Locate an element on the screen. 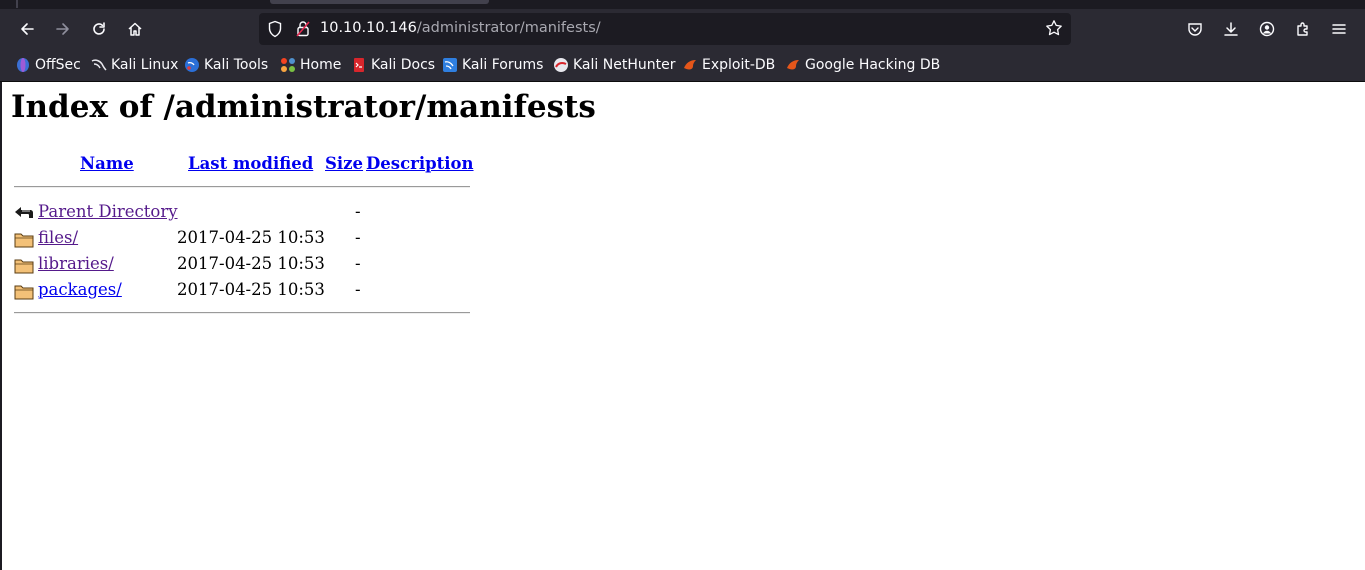 This screenshot has height=570, width=1365. kali-forums-icon is located at coordinates (450, 65).